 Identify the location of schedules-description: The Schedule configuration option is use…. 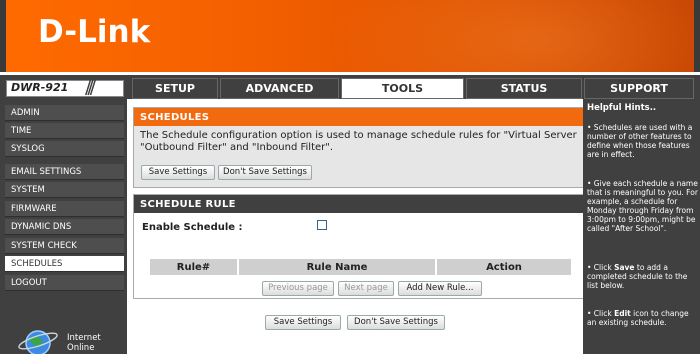
(358, 141).